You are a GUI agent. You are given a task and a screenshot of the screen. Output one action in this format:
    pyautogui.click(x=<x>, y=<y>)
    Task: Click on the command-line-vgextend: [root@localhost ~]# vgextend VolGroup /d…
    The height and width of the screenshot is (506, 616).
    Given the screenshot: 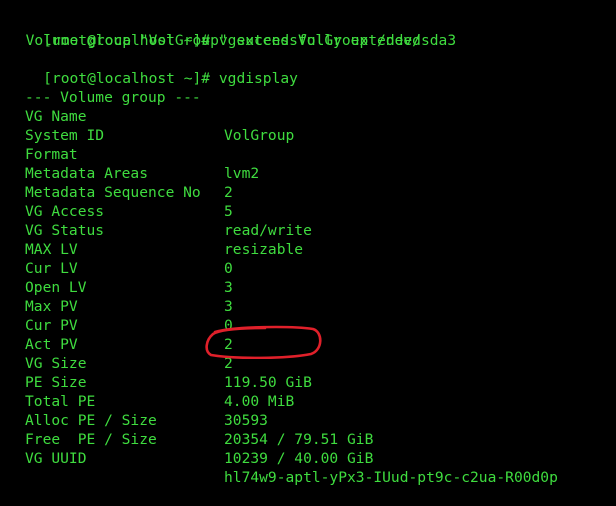 What is the action you would take?
    pyautogui.click(x=312, y=30)
    